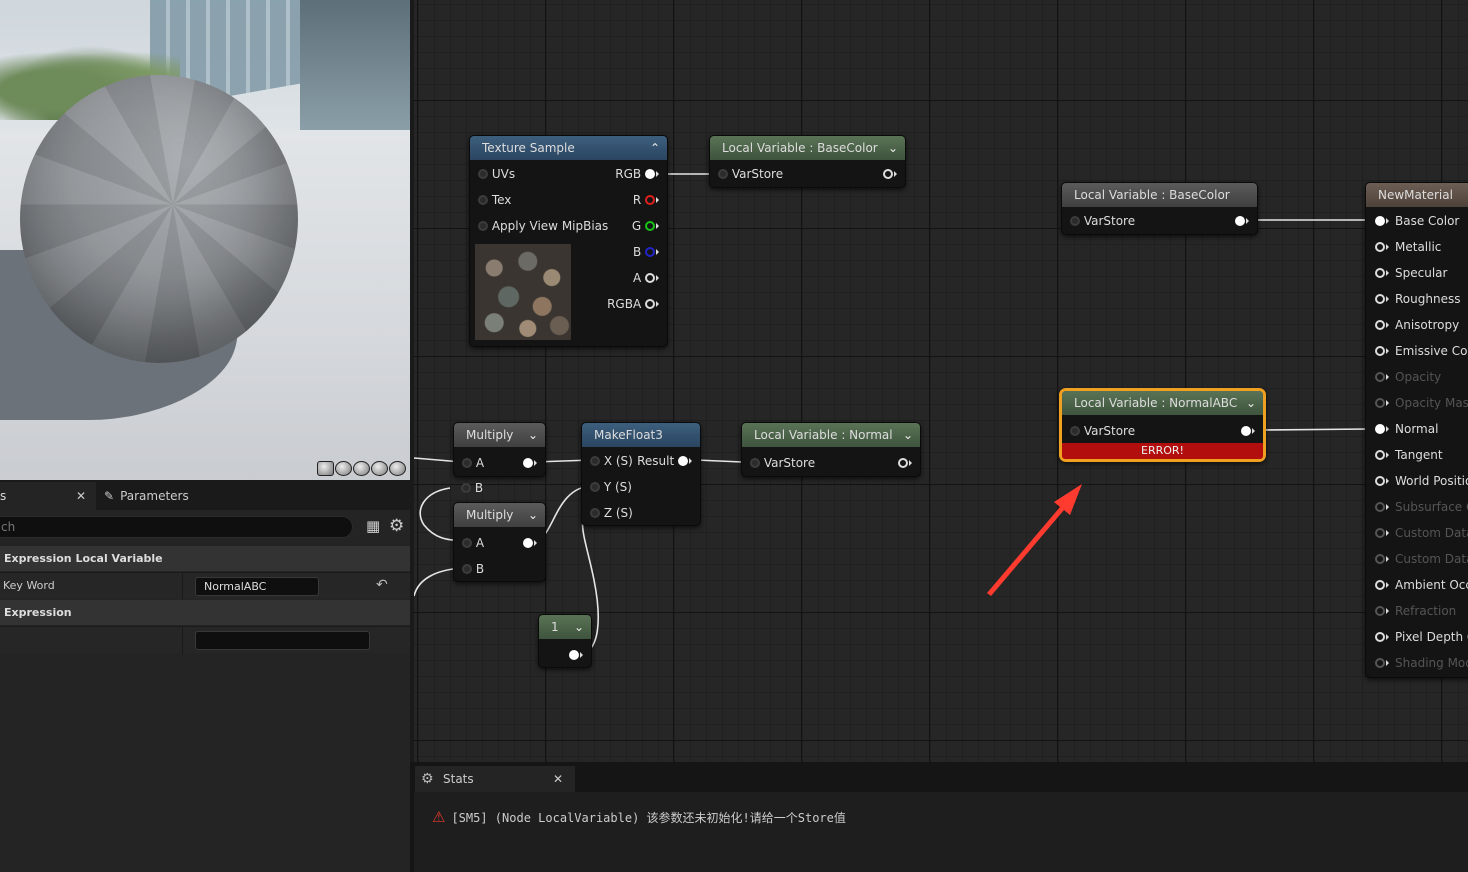 This screenshot has height=872, width=1468. Describe the element at coordinates (611, 513) in the screenshot. I see `pin-z: Z (S)` at that location.